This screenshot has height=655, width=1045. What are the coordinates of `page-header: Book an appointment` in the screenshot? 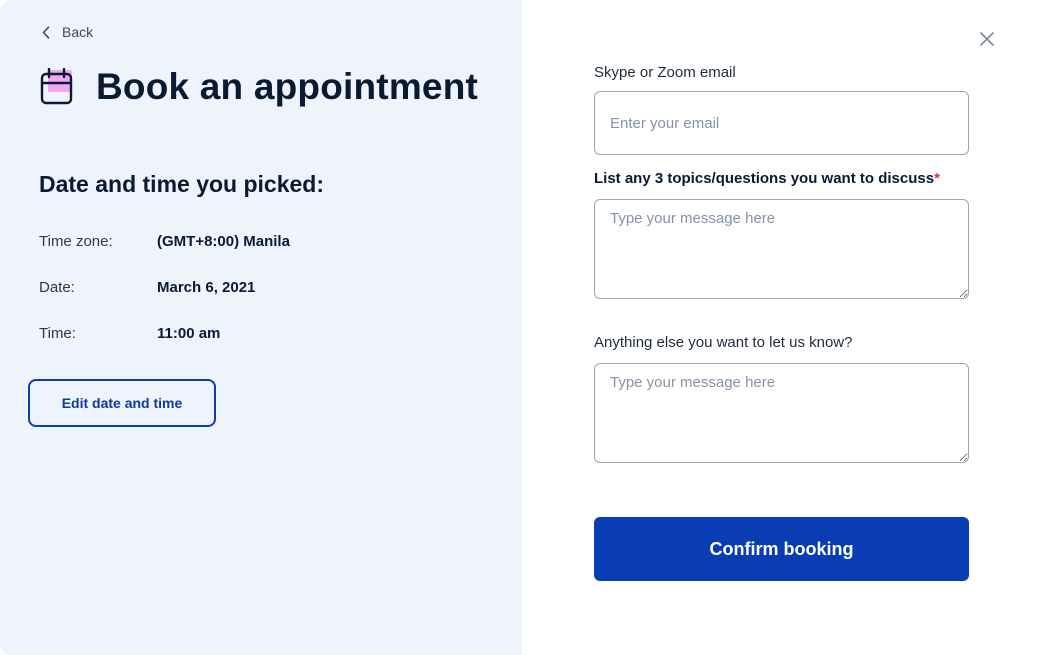 It's located at (259, 87).